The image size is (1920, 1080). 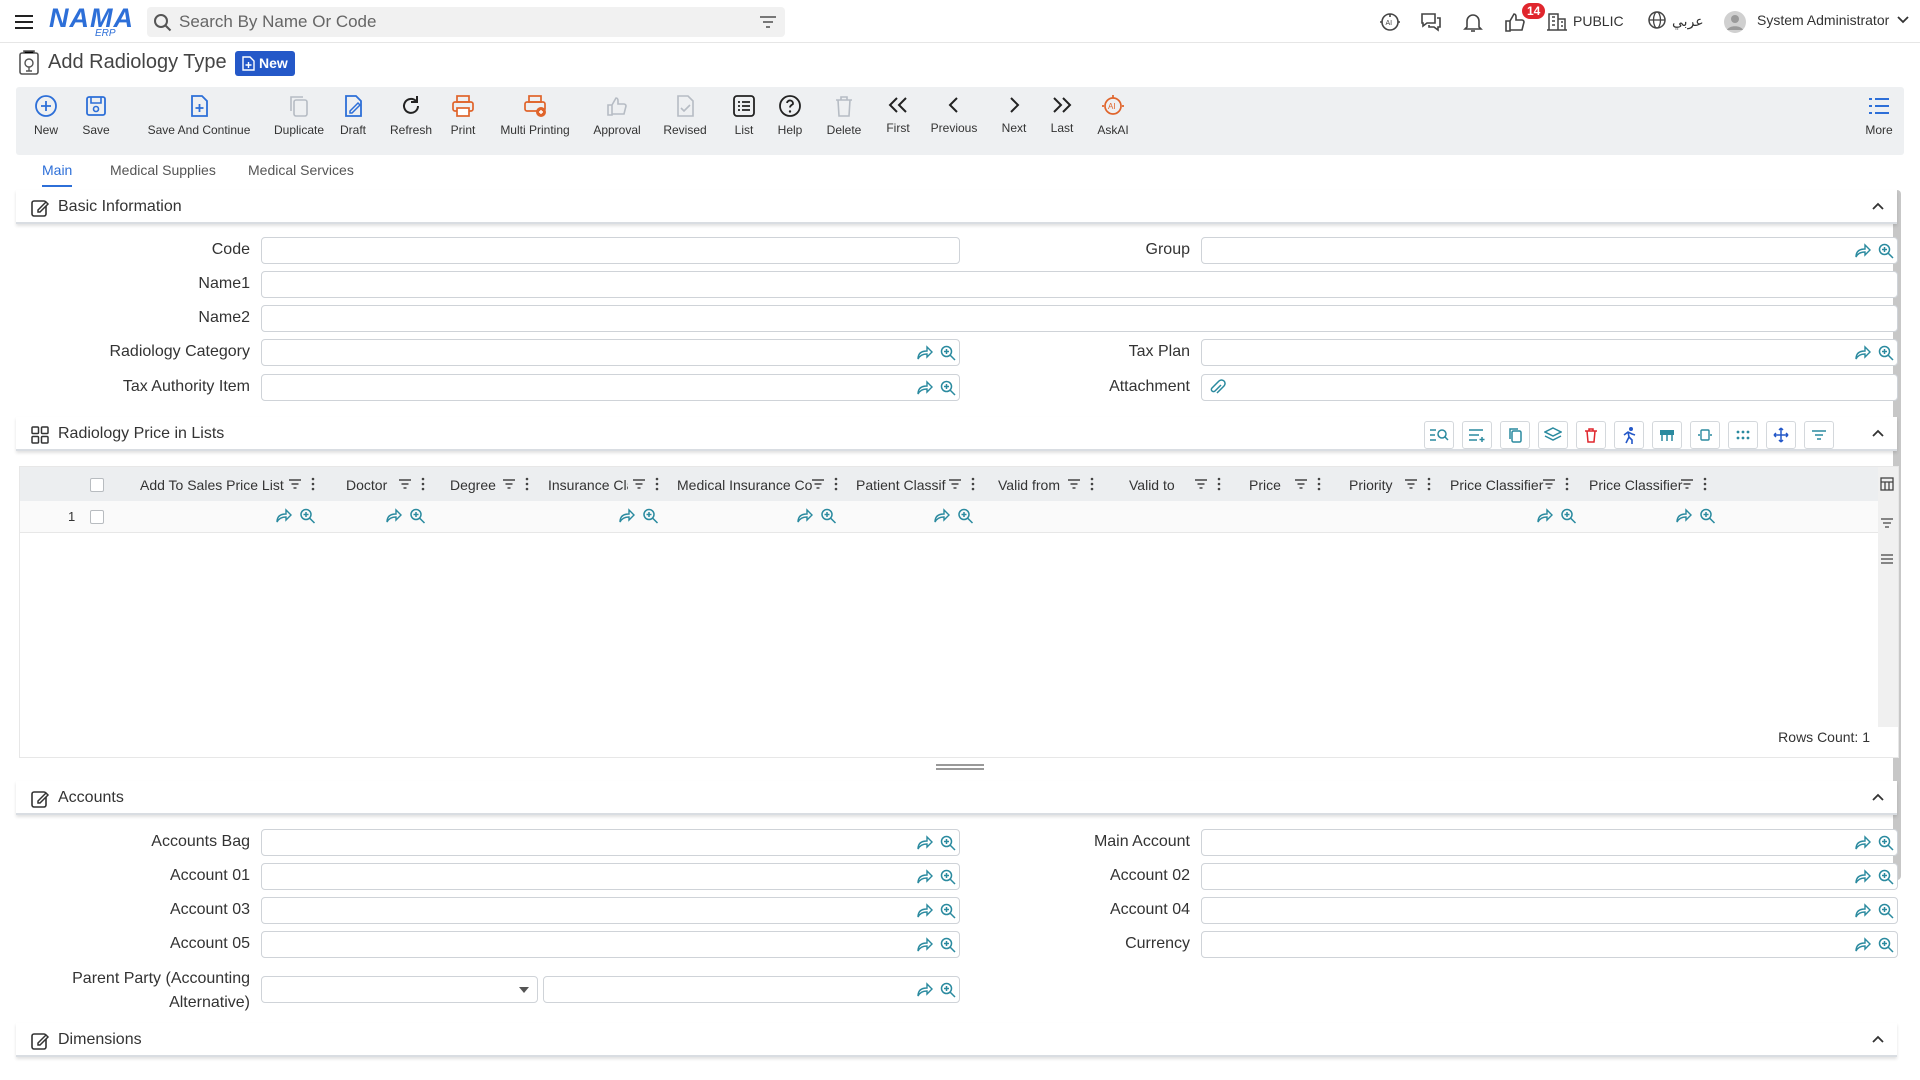 I want to click on search-filter-icon, so click(x=768, y=22).